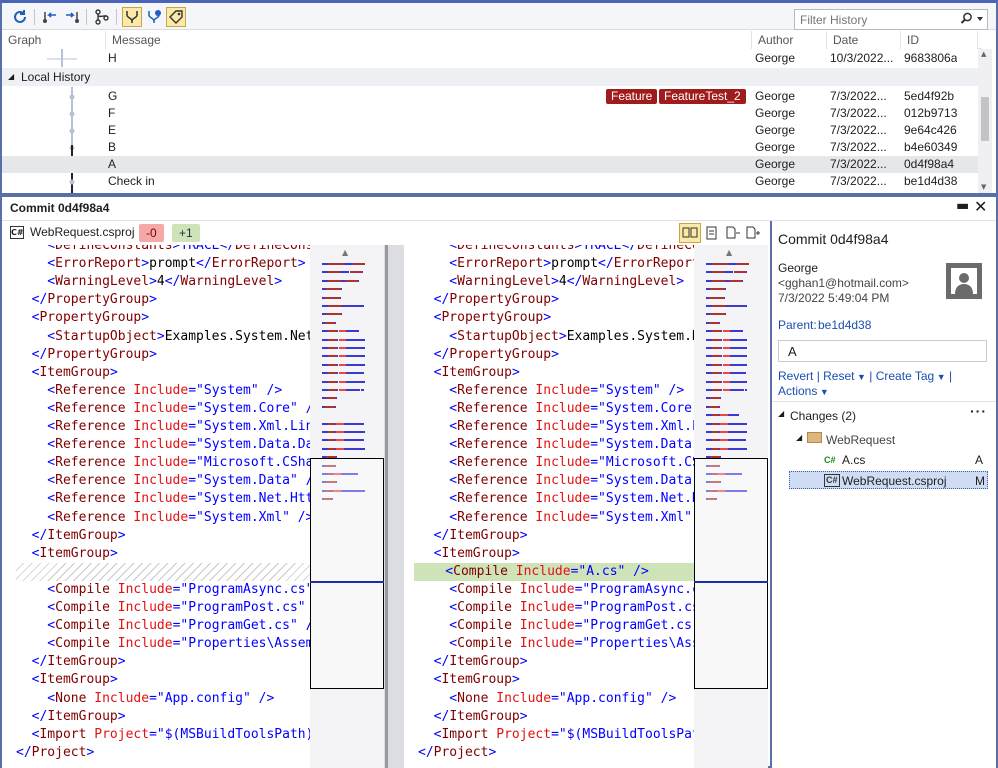 Image resolution: width=998 pixels, height=768 pixels. What do you see at coordinates (492, 147) in the screenshot?
I see `history-row: B George 7/3/2022... b4e60349` at bounding box center [492, 147].